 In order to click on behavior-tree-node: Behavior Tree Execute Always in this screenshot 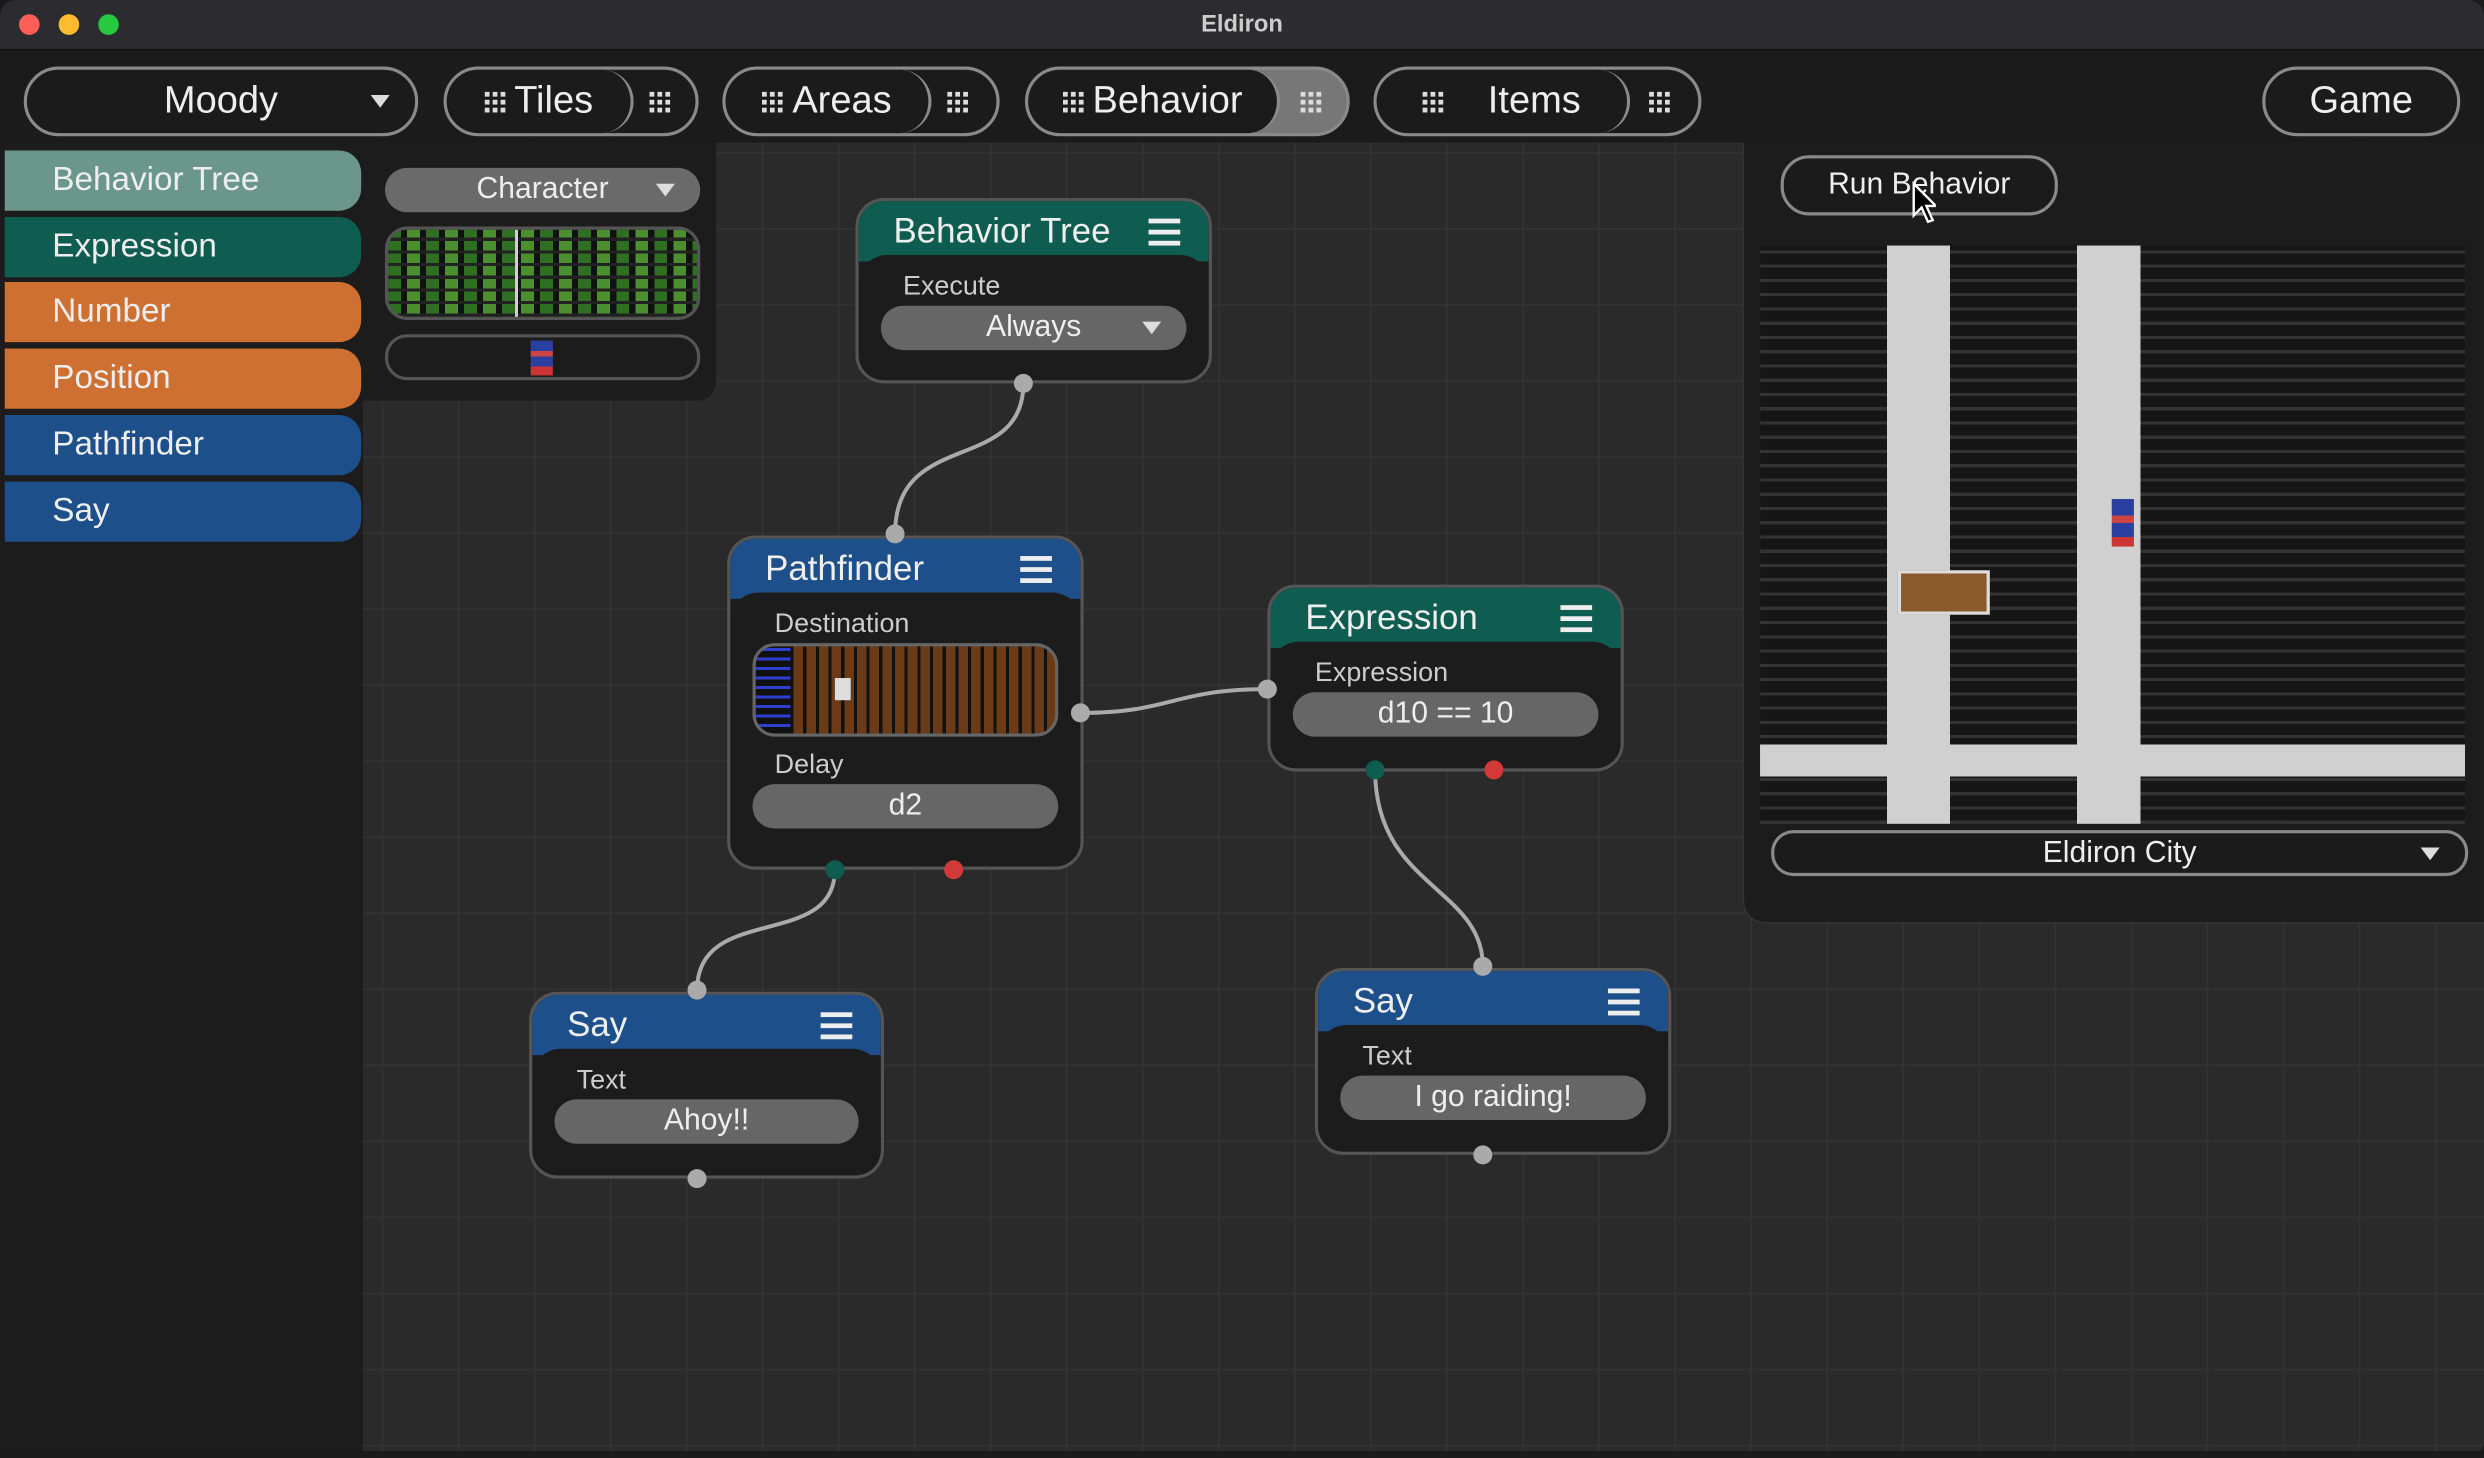, I will do `click(1033, 291)`.